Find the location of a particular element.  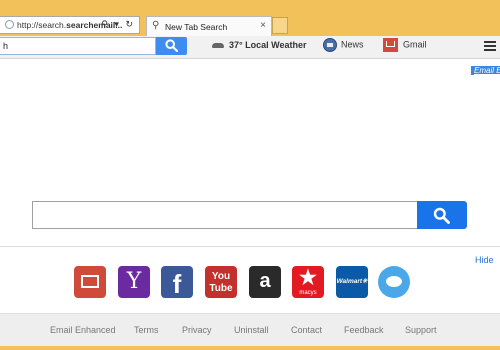

email-enhanced-link: Email En is located at coordinates (485, 70).